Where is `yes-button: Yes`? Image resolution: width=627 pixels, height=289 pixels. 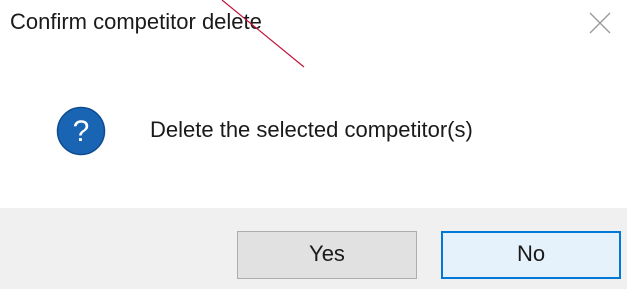
yes-button: Yes is located at coordinates (327, 255).